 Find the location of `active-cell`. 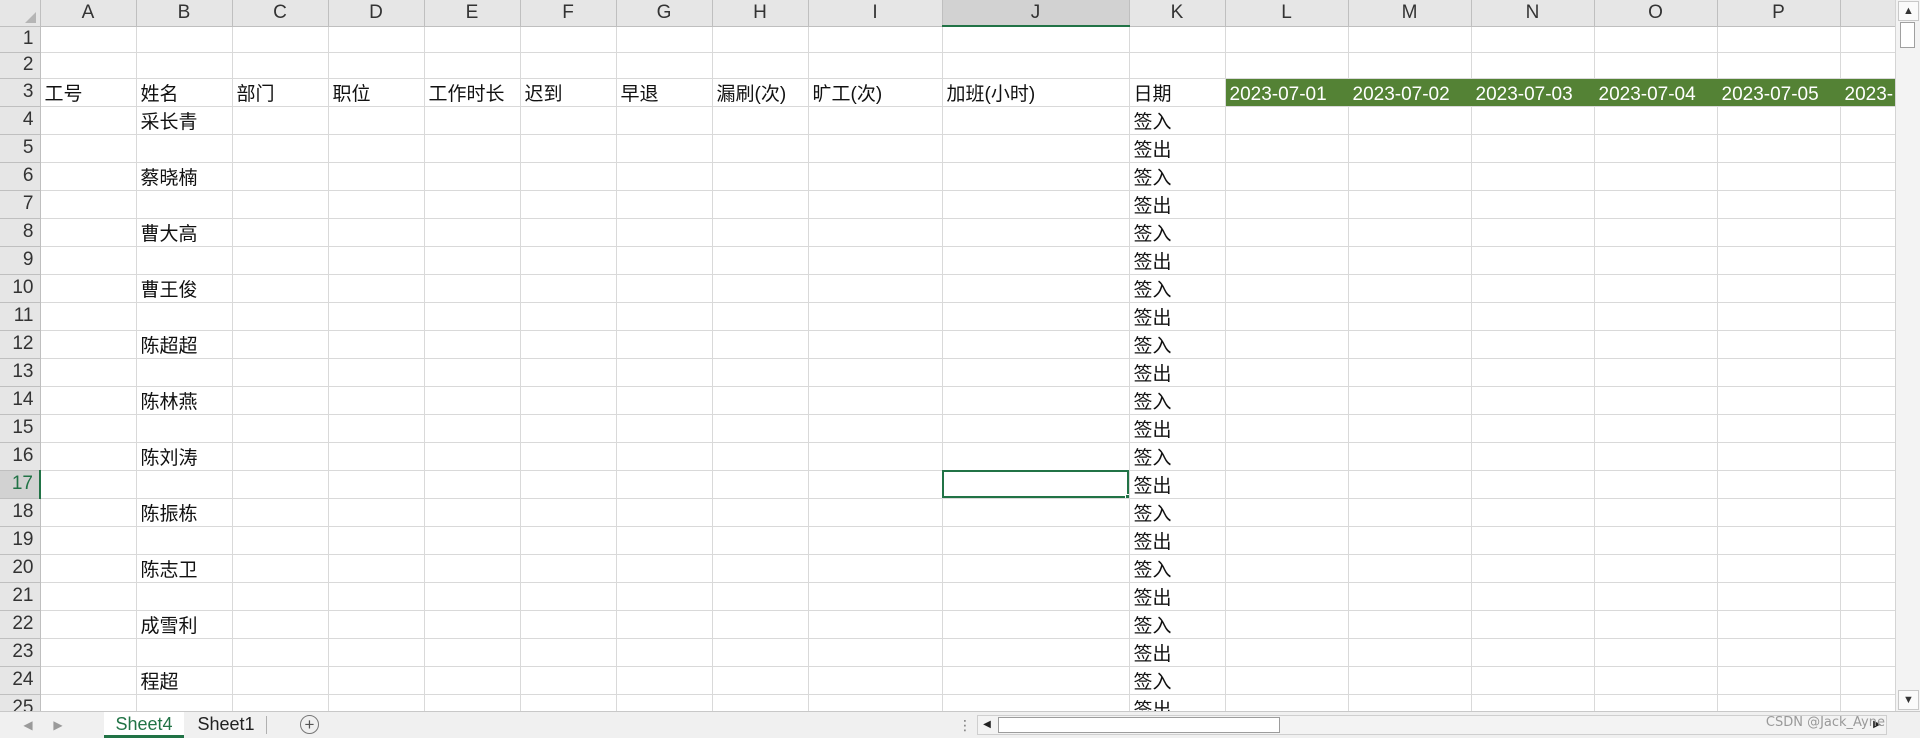

active-cell is located at coordinates (1036, 484).